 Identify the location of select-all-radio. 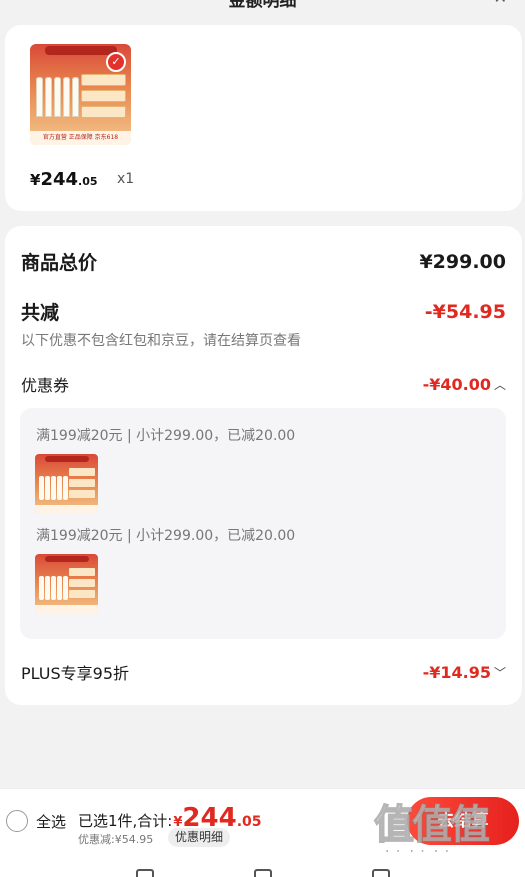
(17, 821).